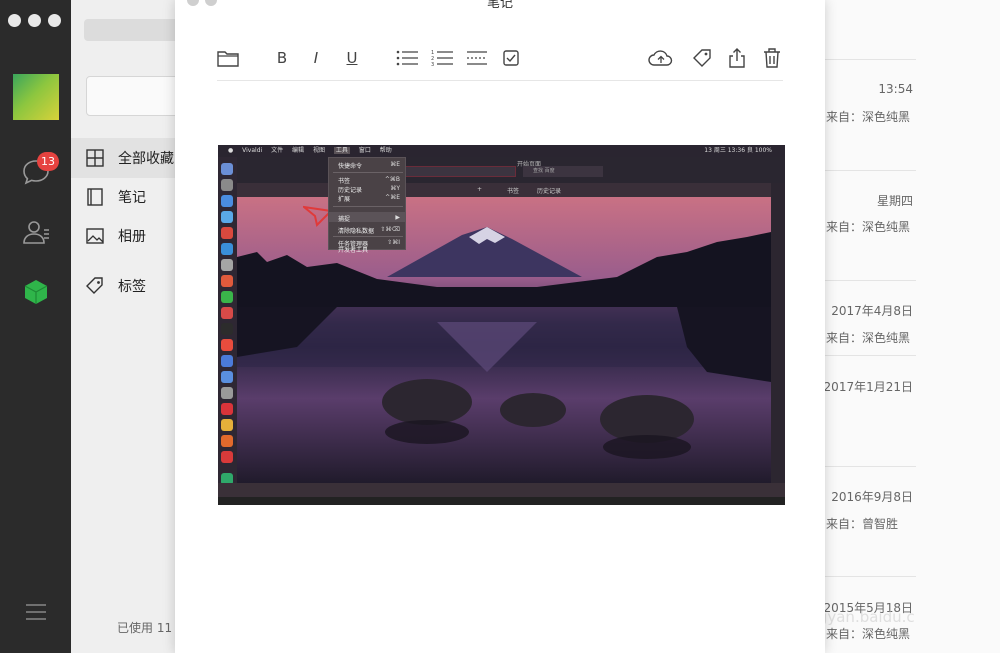  Describe the element at coordinates (126, 158) in the screenshot. I see `sidebar-item-all: 全部收藏` at that location.